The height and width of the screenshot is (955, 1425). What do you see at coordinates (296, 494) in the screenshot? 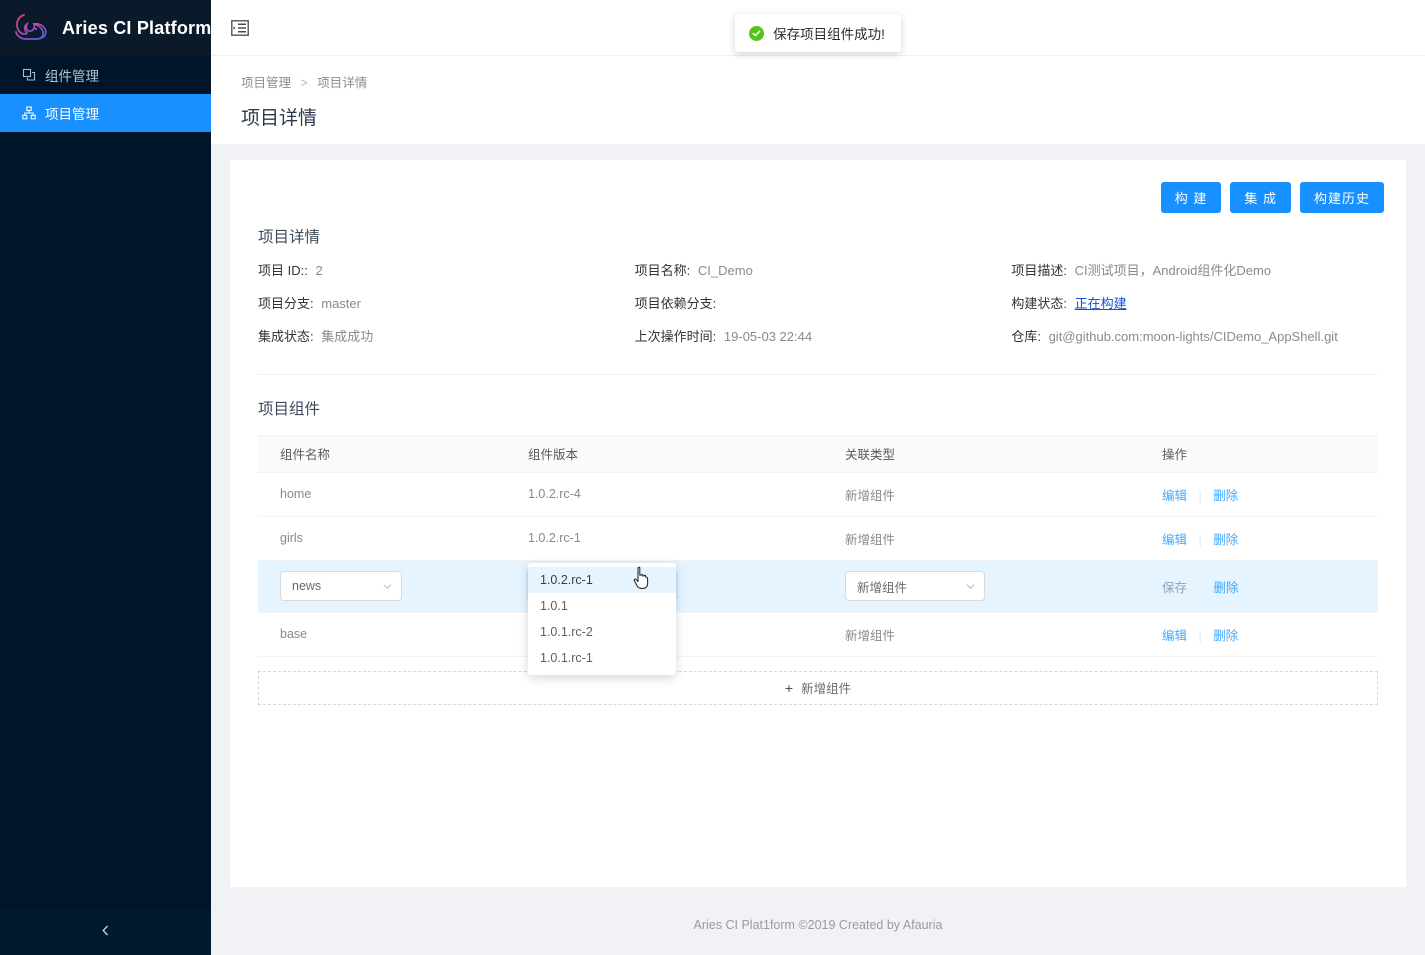
I see `cell-name: home` at bounding box center [296, 494].